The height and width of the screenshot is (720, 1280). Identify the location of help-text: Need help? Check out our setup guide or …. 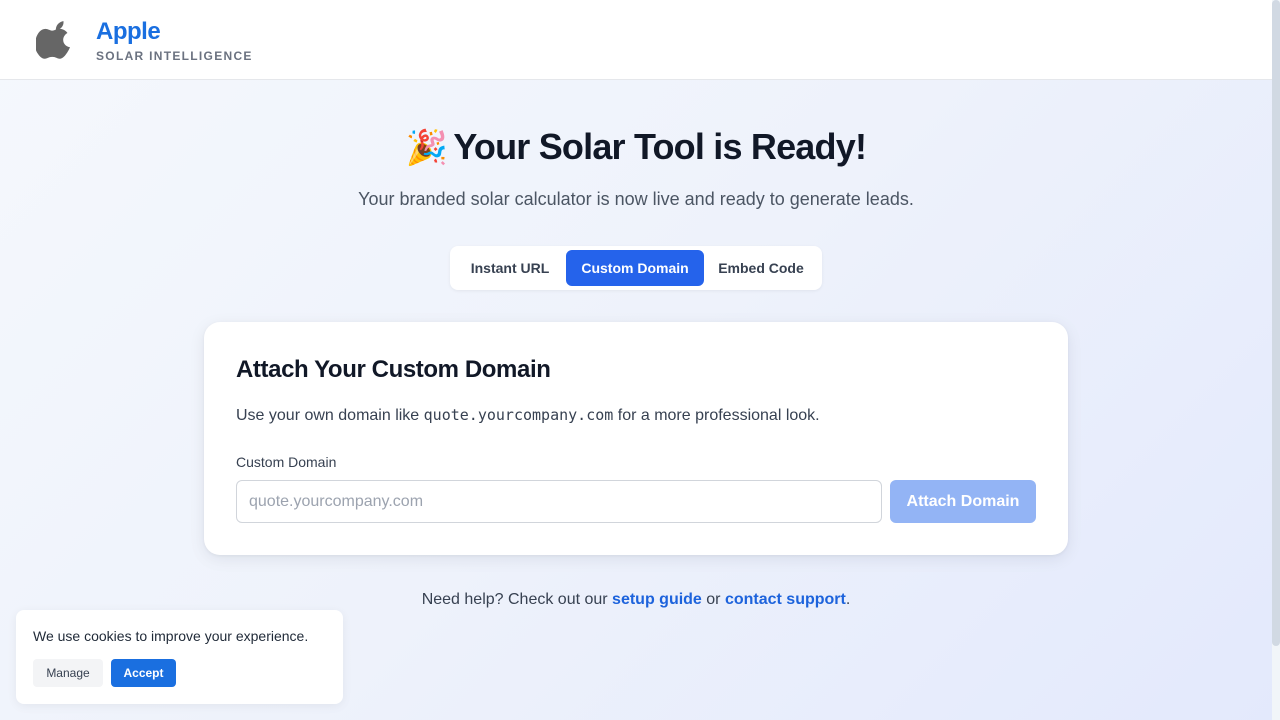
(636, 600).